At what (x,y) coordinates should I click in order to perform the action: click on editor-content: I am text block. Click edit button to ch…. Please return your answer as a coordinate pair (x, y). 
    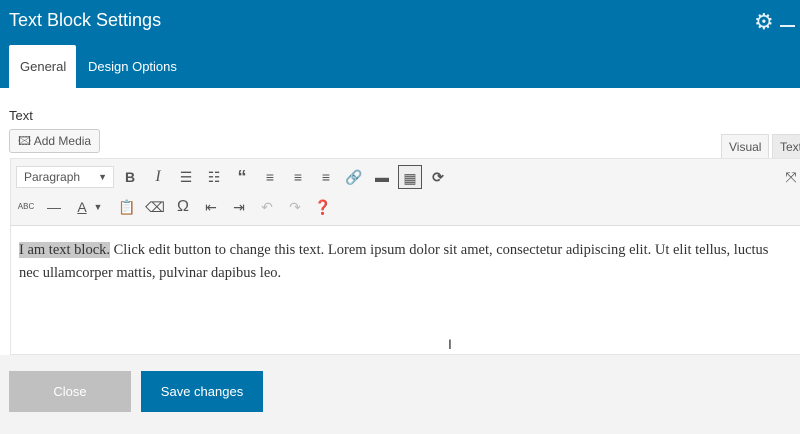
    Looking at the image, I should click on (404, 262).